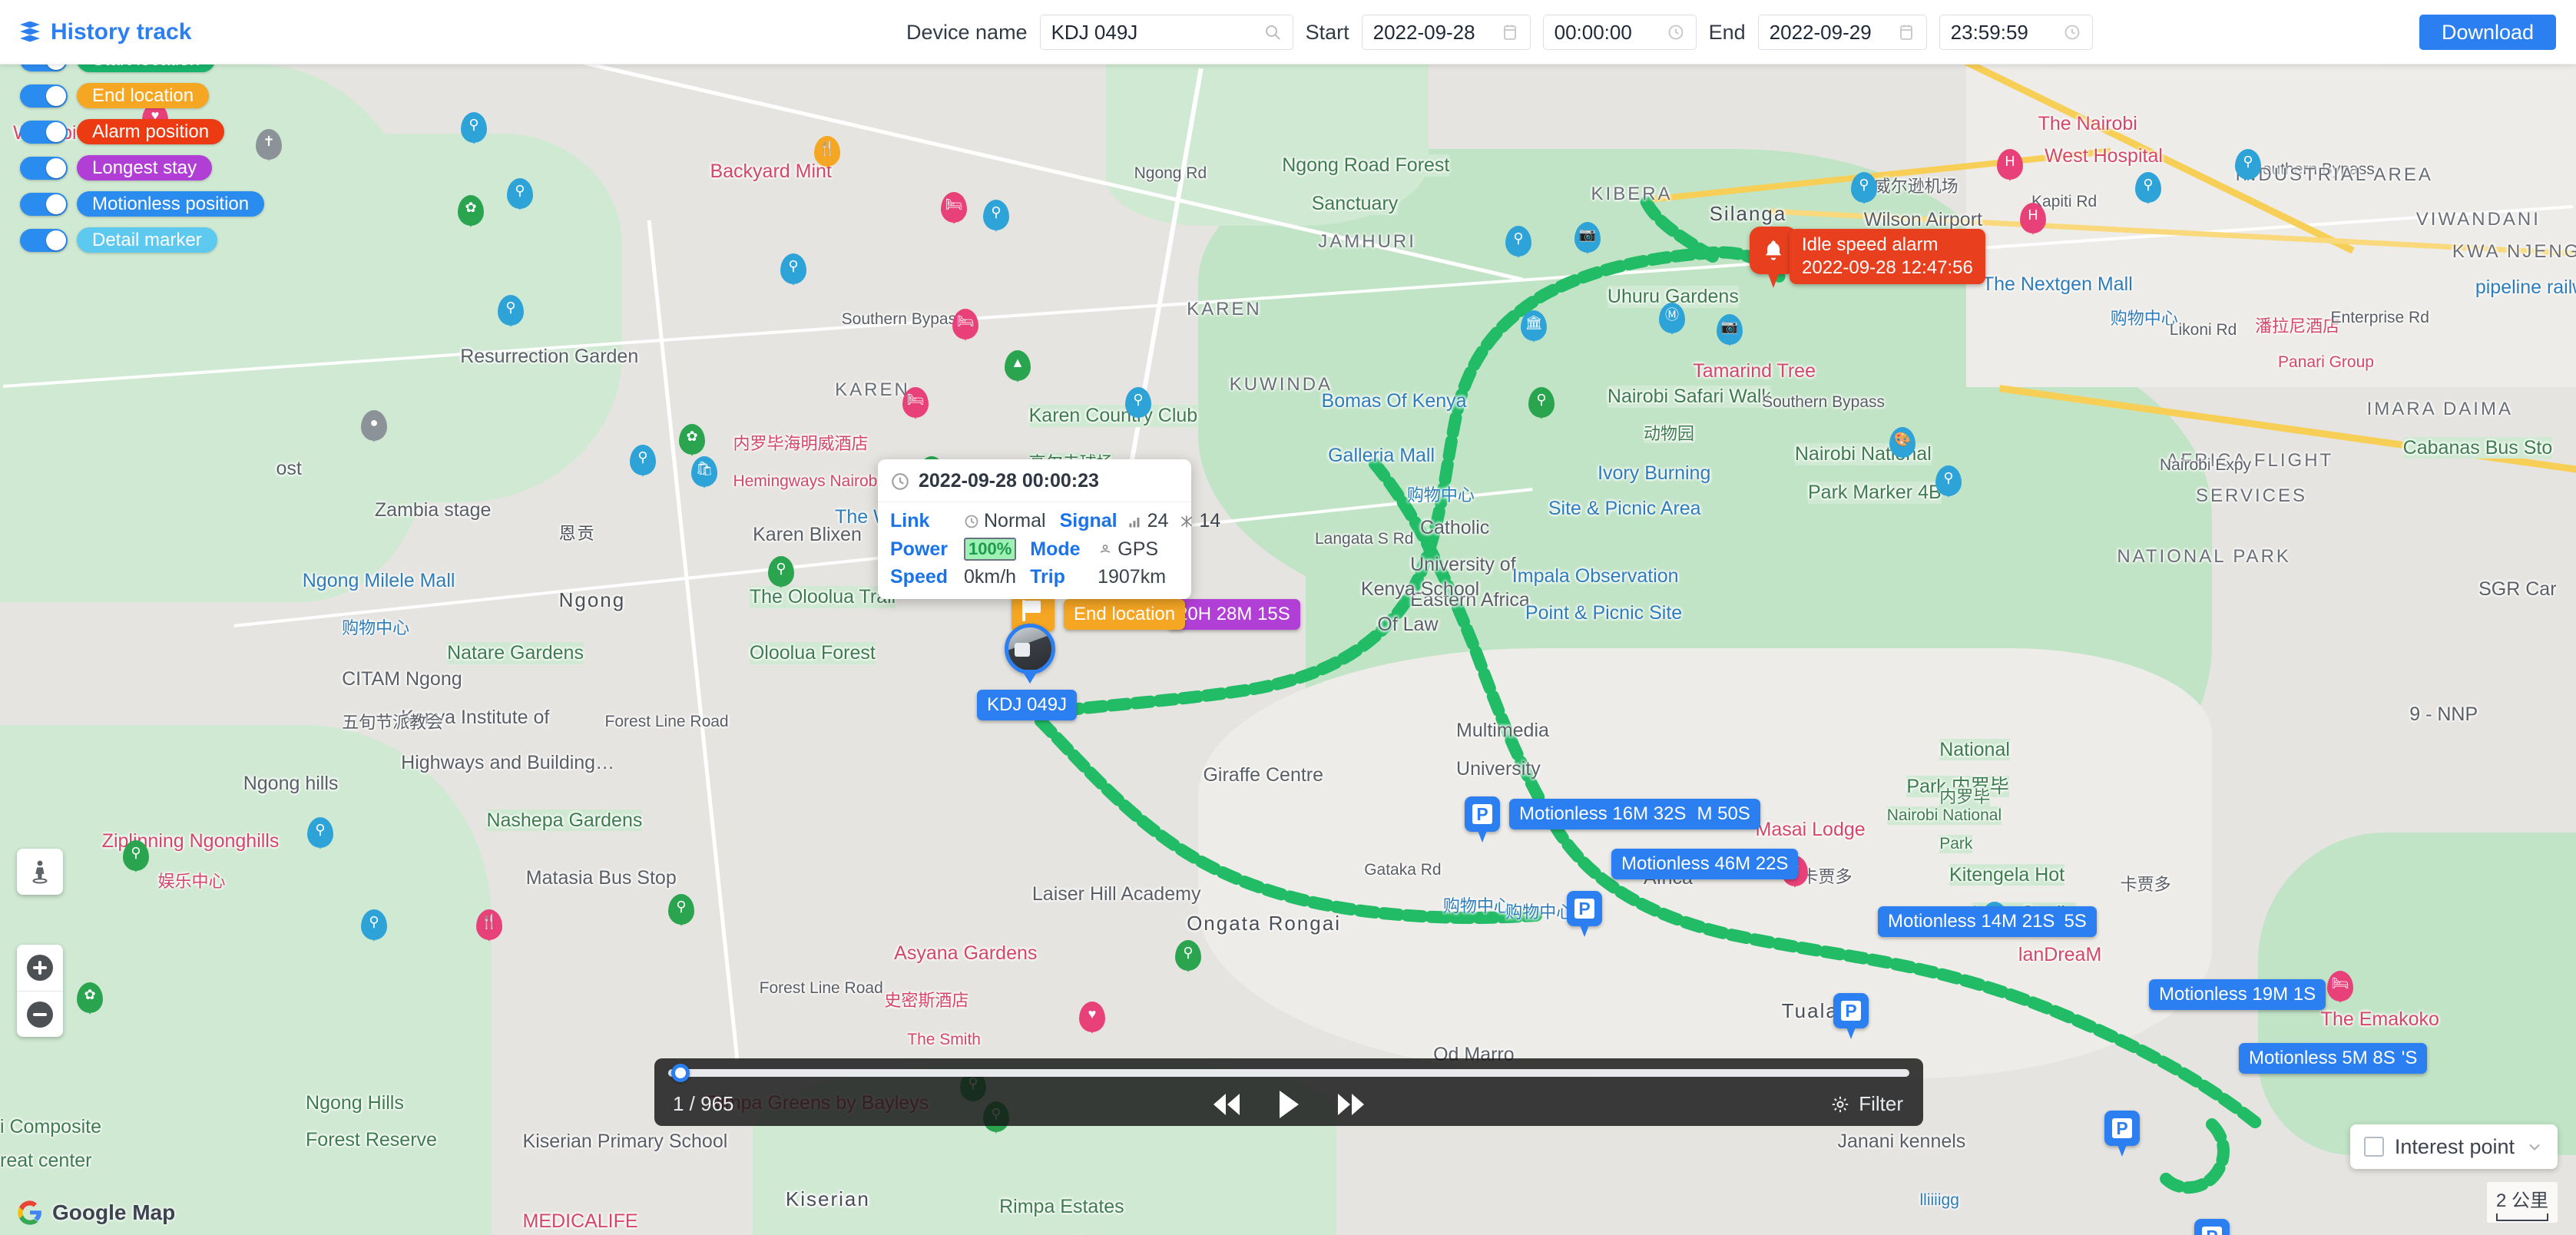  I want to click on zoom-in-button, so click(40, 968).